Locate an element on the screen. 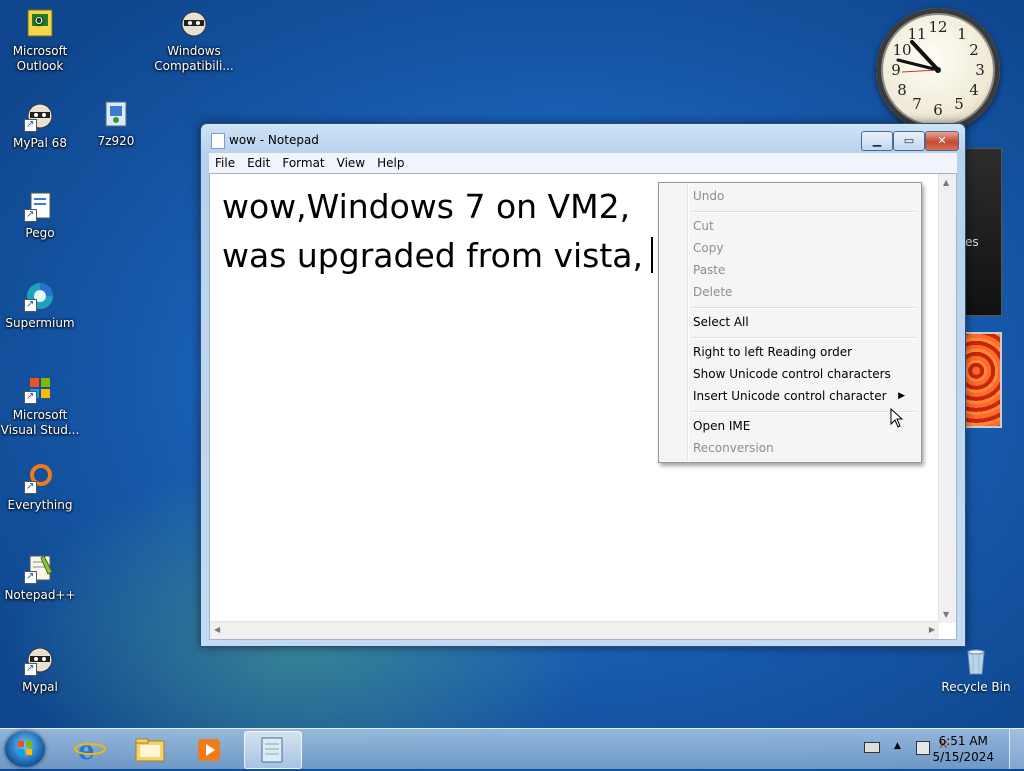 The height and width of the screenshot is (771, 1024). menu-item-show-unicode: Show Unicode control characters is located at coordinates (803, 374).